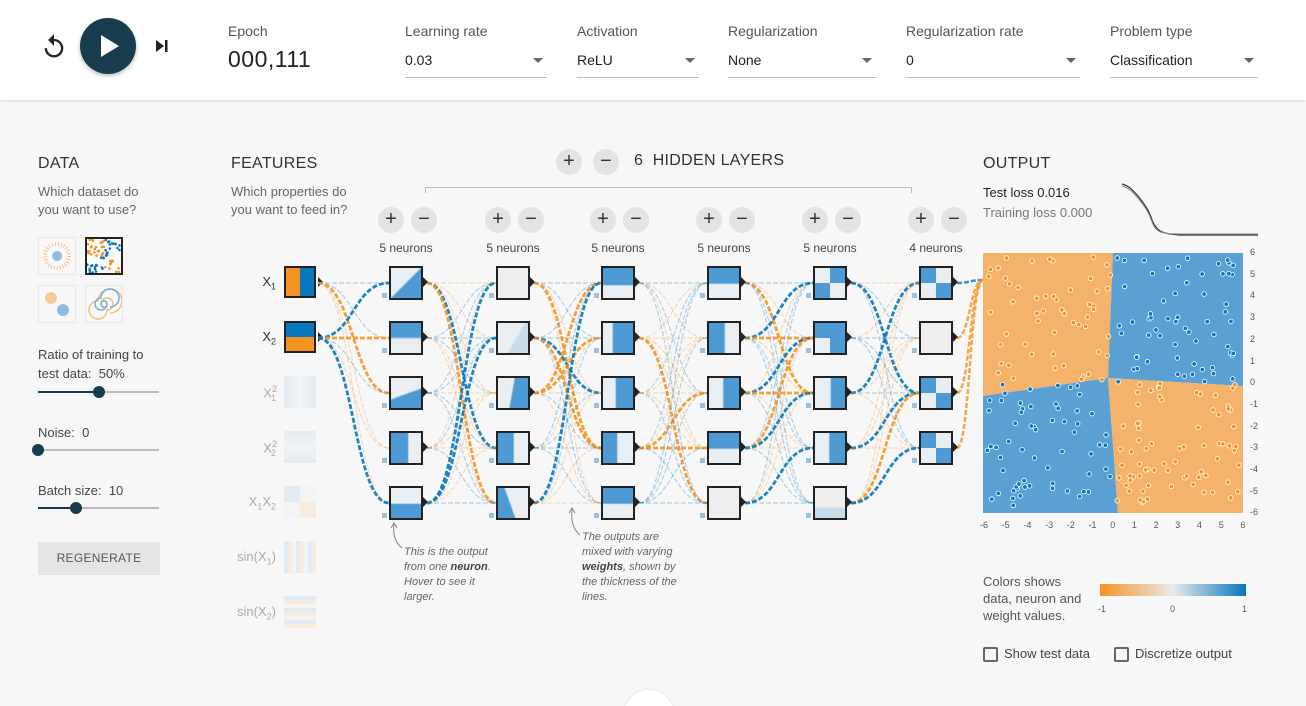 The height and width of the screenshot is (706, 1306). Describe the element at coordinates (300, 337) in the screenshot. I see `feature-x1-box` at that location.